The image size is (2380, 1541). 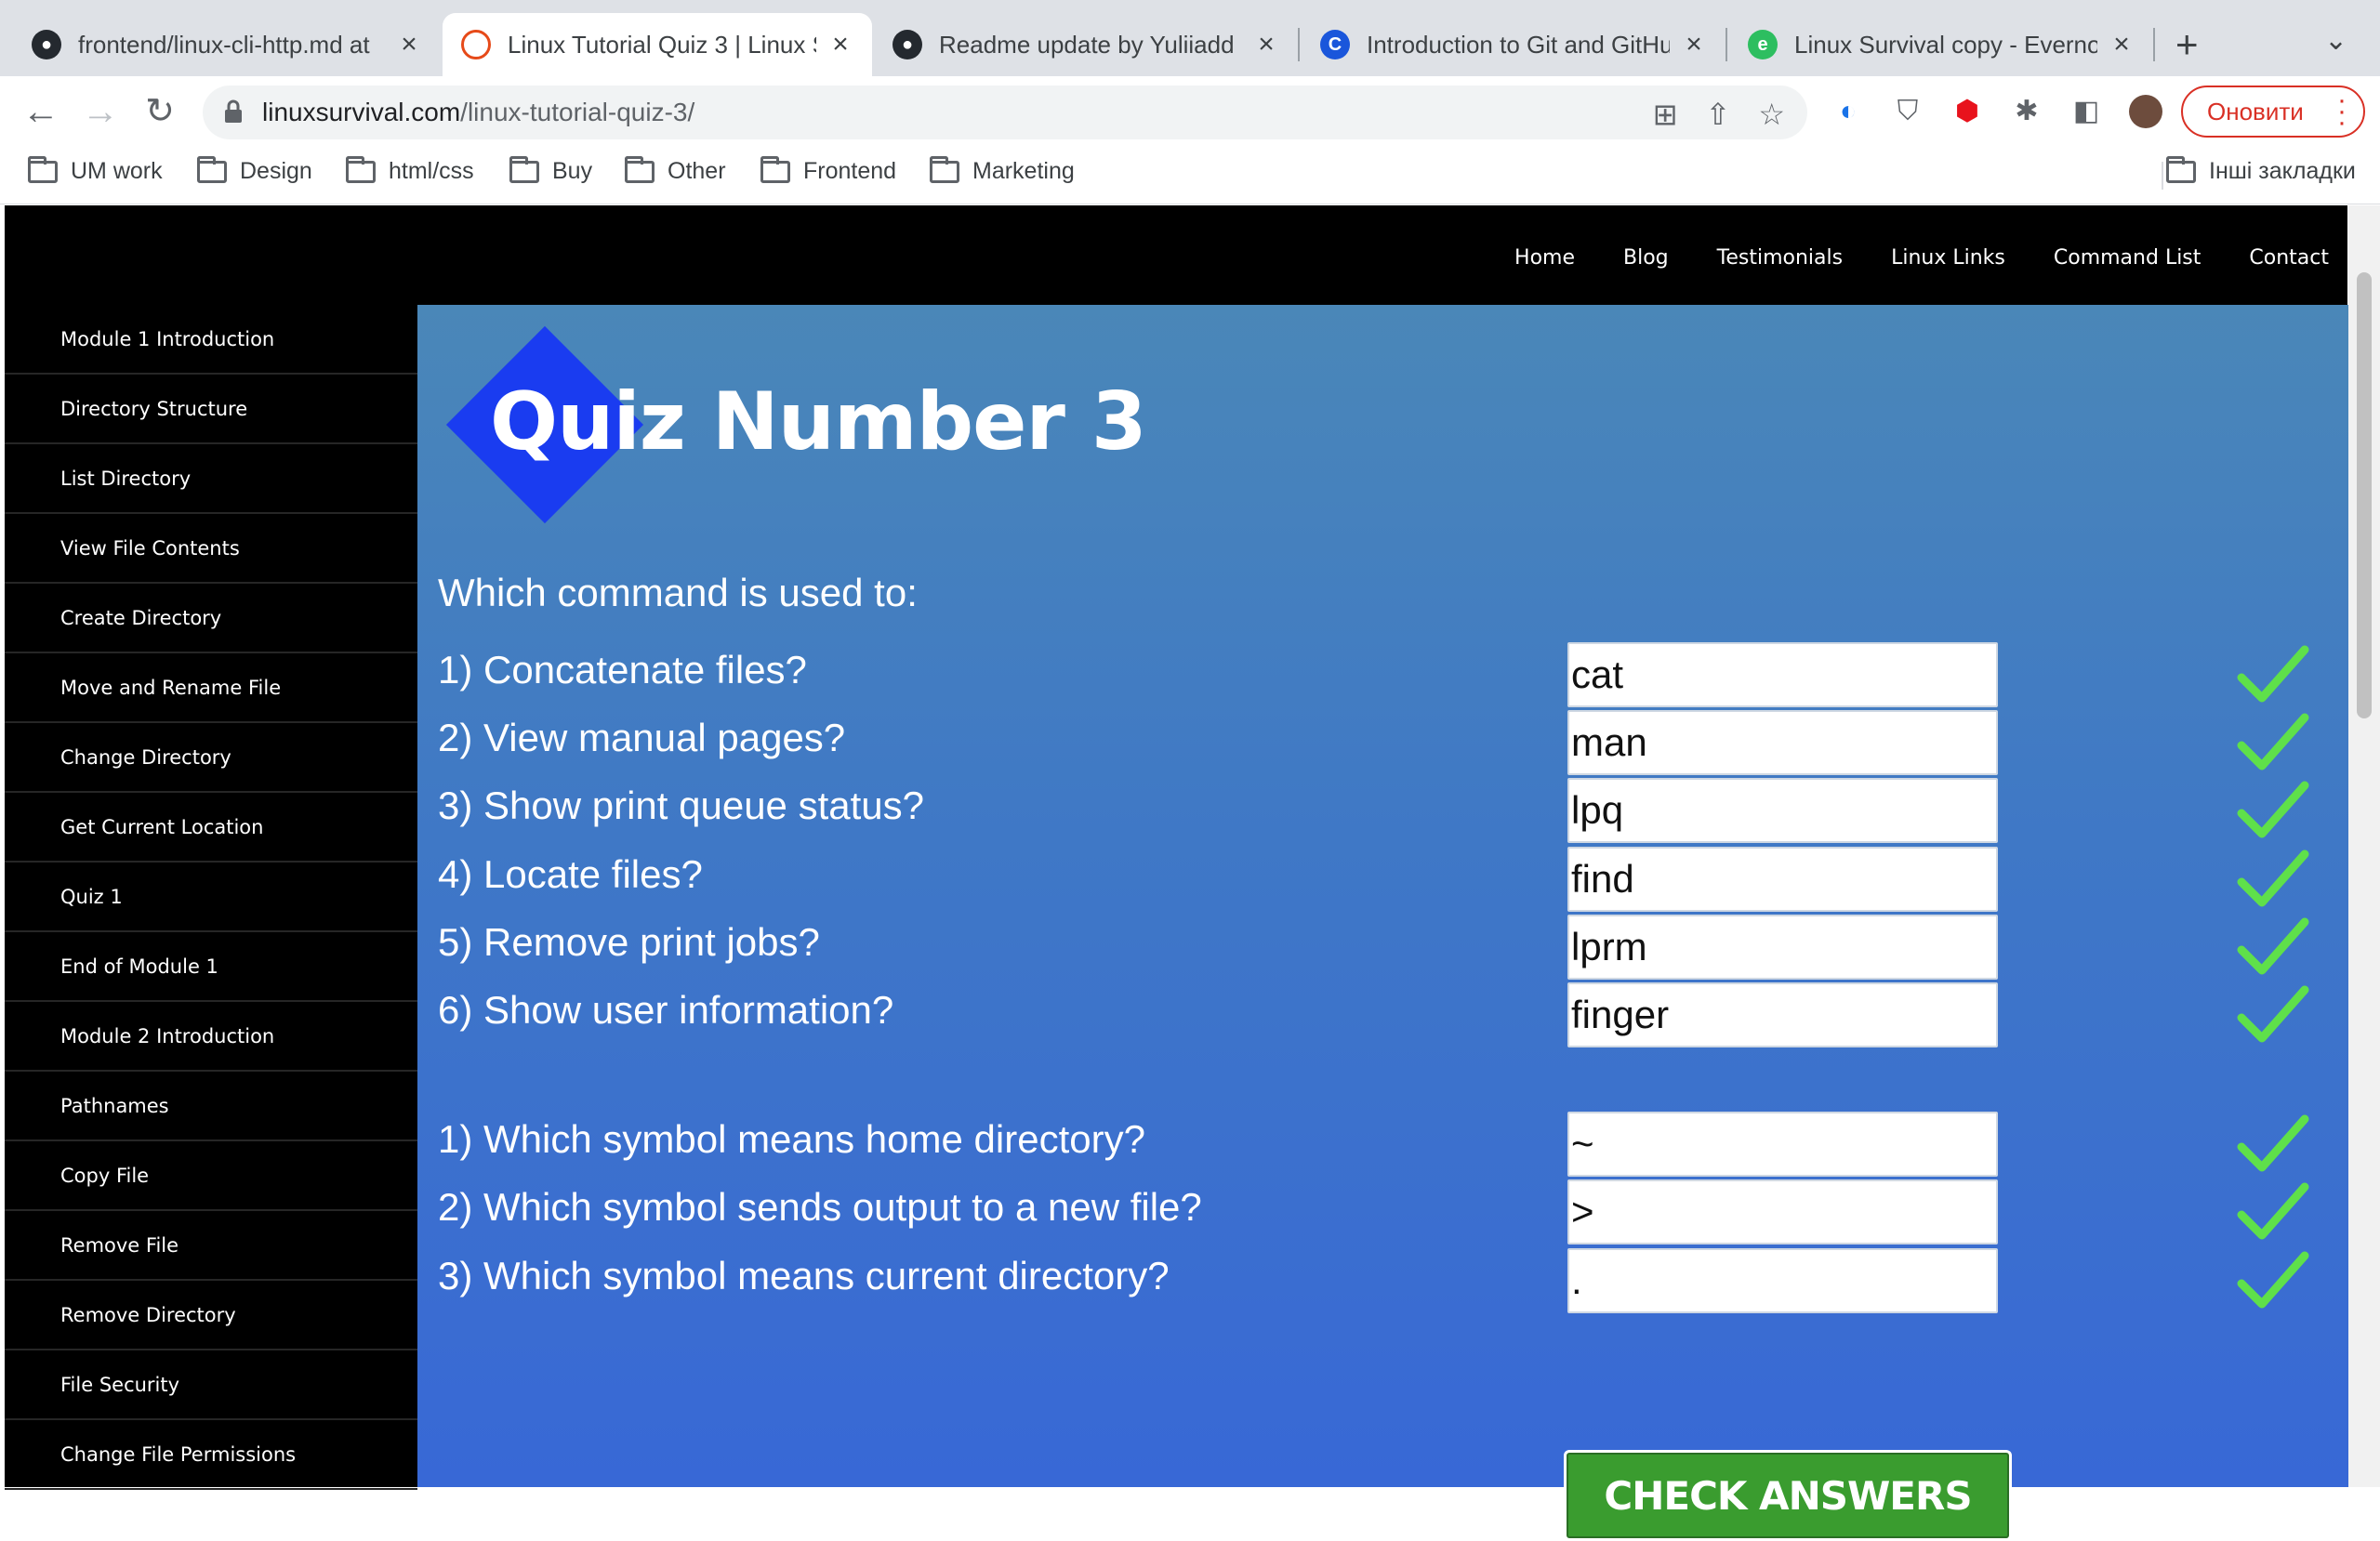 What do you see at coordinates (211, 618) in the screenshot?
I see `sidebar-item-create-directory: Create Directory` at bounding box center [211, 618].